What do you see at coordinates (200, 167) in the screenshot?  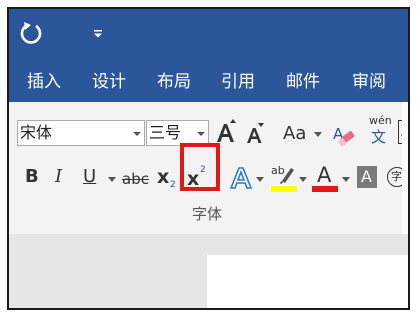 I see `superscript-callout-box` at bounding box center [200, 167].